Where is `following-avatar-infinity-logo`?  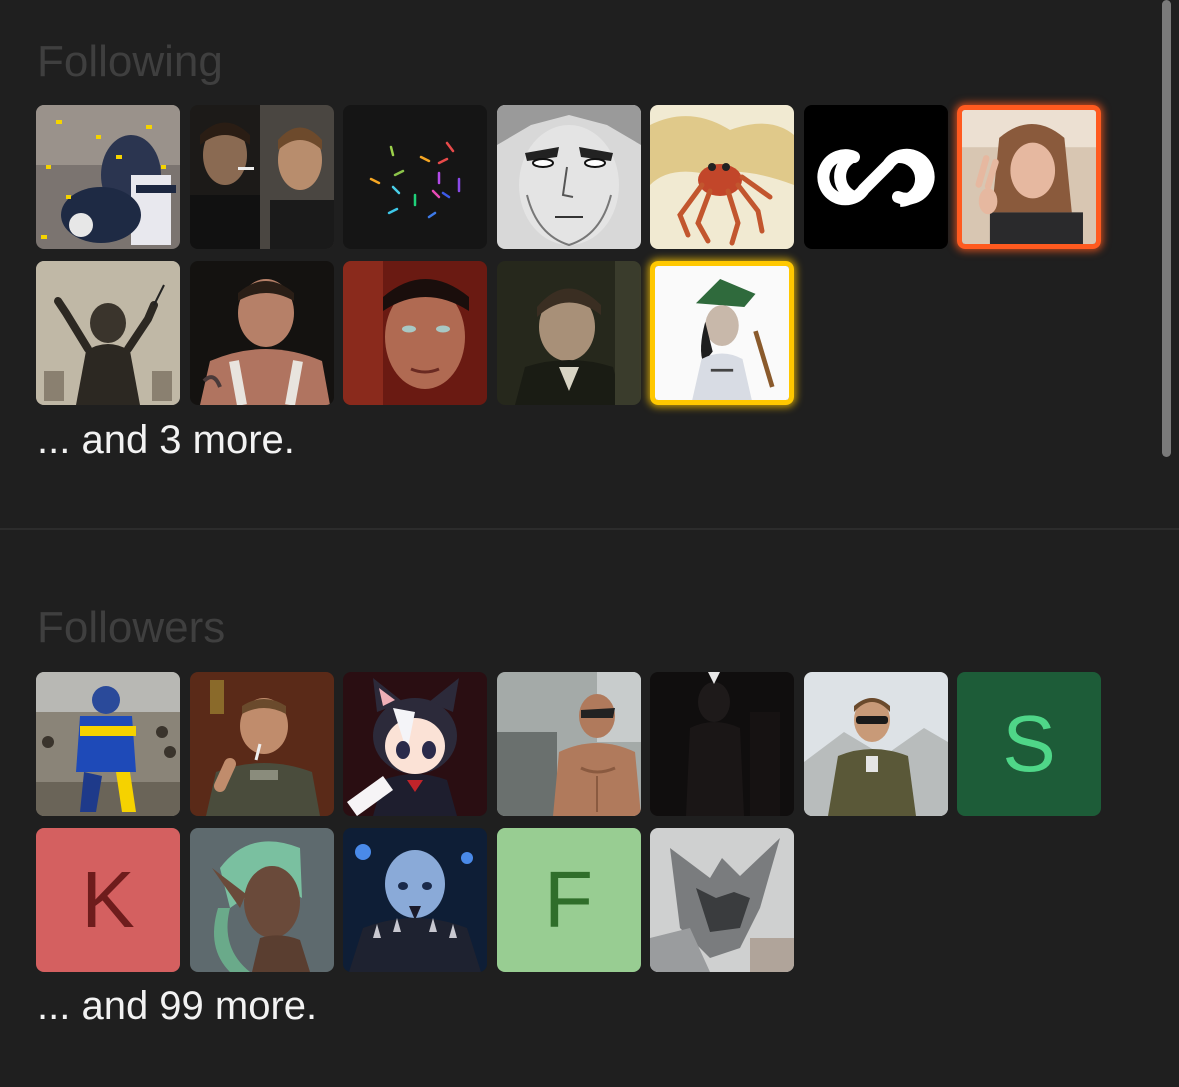
following-avatar-infinity-logo is located at coordinates (875, 177).